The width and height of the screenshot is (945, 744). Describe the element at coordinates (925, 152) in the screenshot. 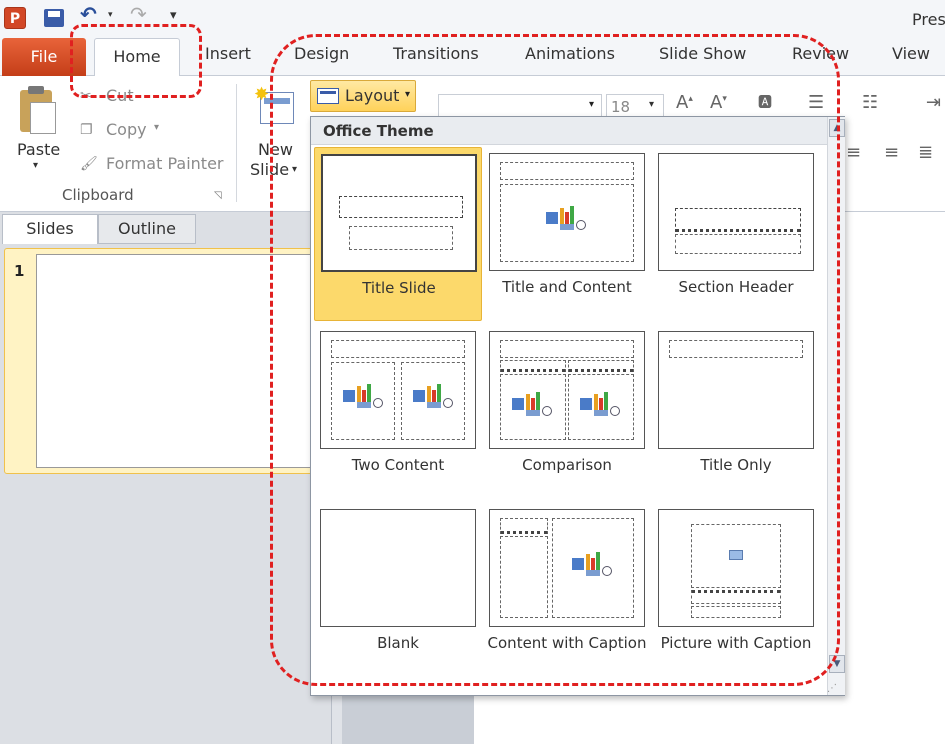

I see `justify-icon: ≣` at that location.